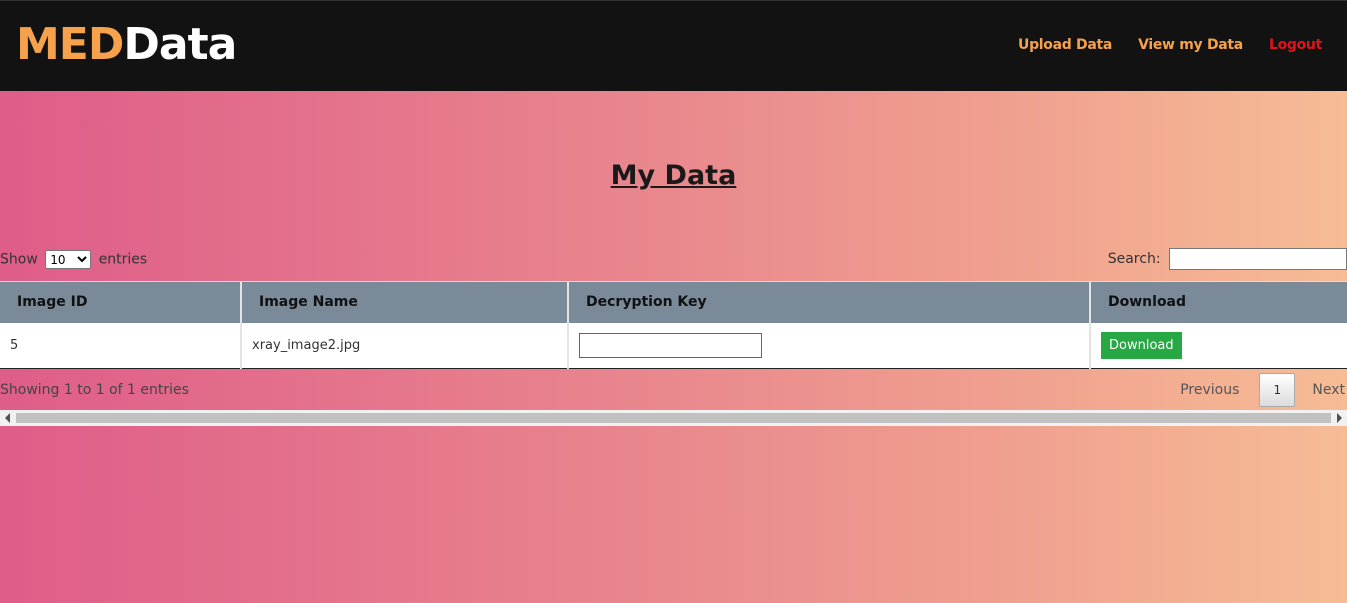  Describe the element at coordinates (670, 345) in the screenshot. I see `decryption-key-input` at that location.